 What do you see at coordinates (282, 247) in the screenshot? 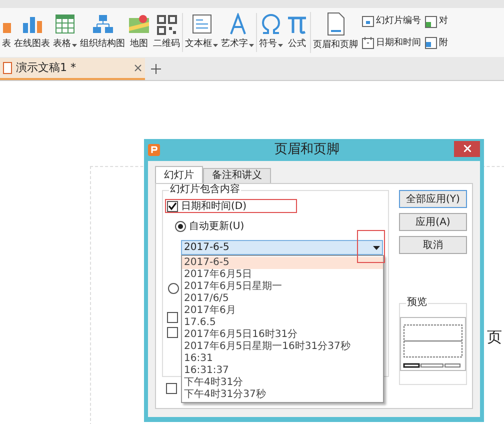
I see `date-format-combobox: 2017-6-5` at bounding box center [282, 247].